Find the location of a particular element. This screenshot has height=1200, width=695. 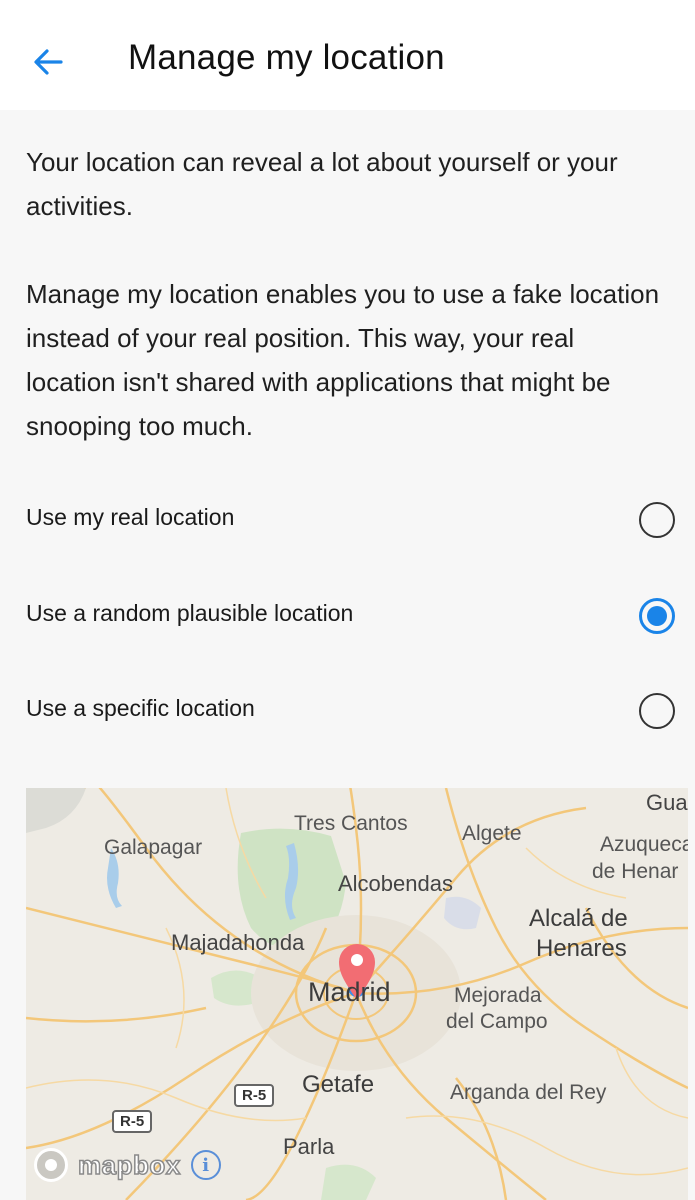

option-random-location: Use a random plausible location is located at coordinates (347, 617).